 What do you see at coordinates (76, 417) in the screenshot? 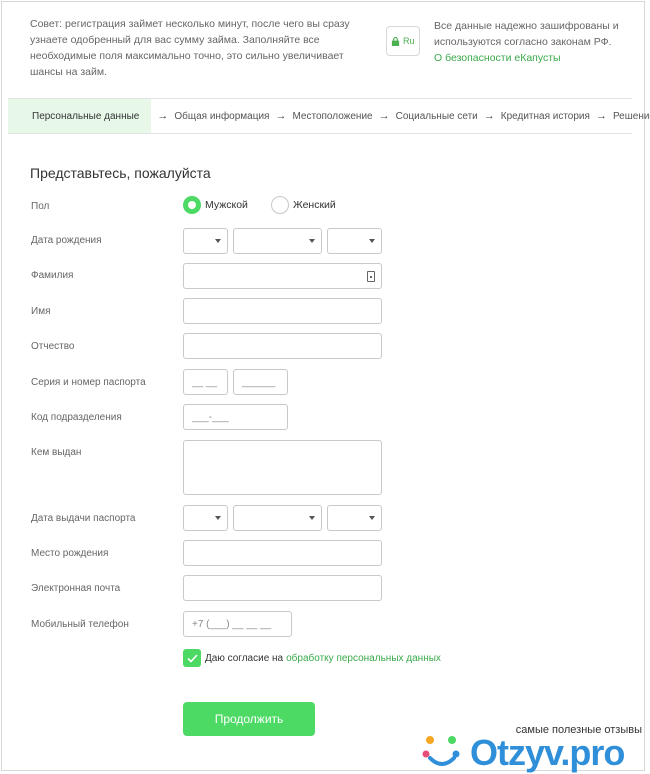
I see `label-division-code: Код подразделения` at bounding box center [76, 417].